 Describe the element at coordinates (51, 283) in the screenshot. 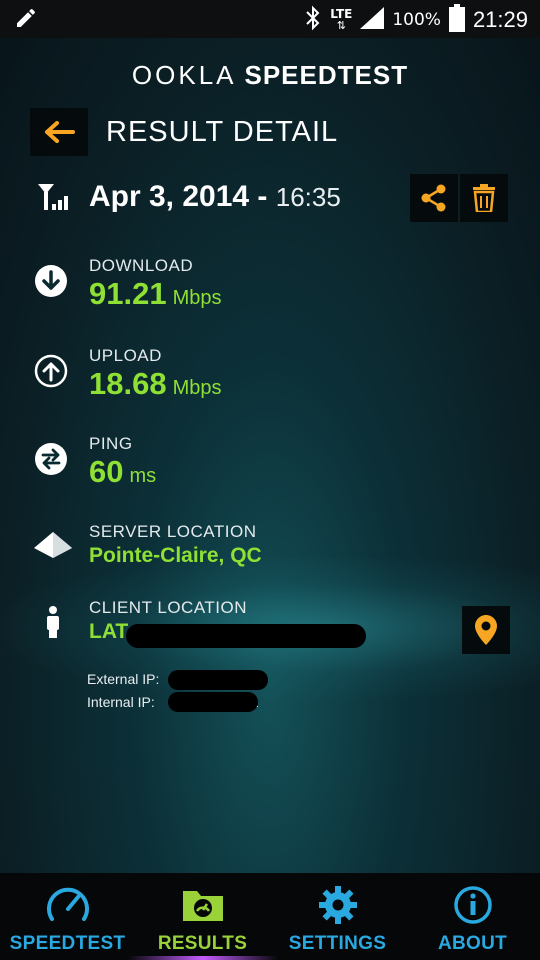

I see `download-arrow-icon` at that location.